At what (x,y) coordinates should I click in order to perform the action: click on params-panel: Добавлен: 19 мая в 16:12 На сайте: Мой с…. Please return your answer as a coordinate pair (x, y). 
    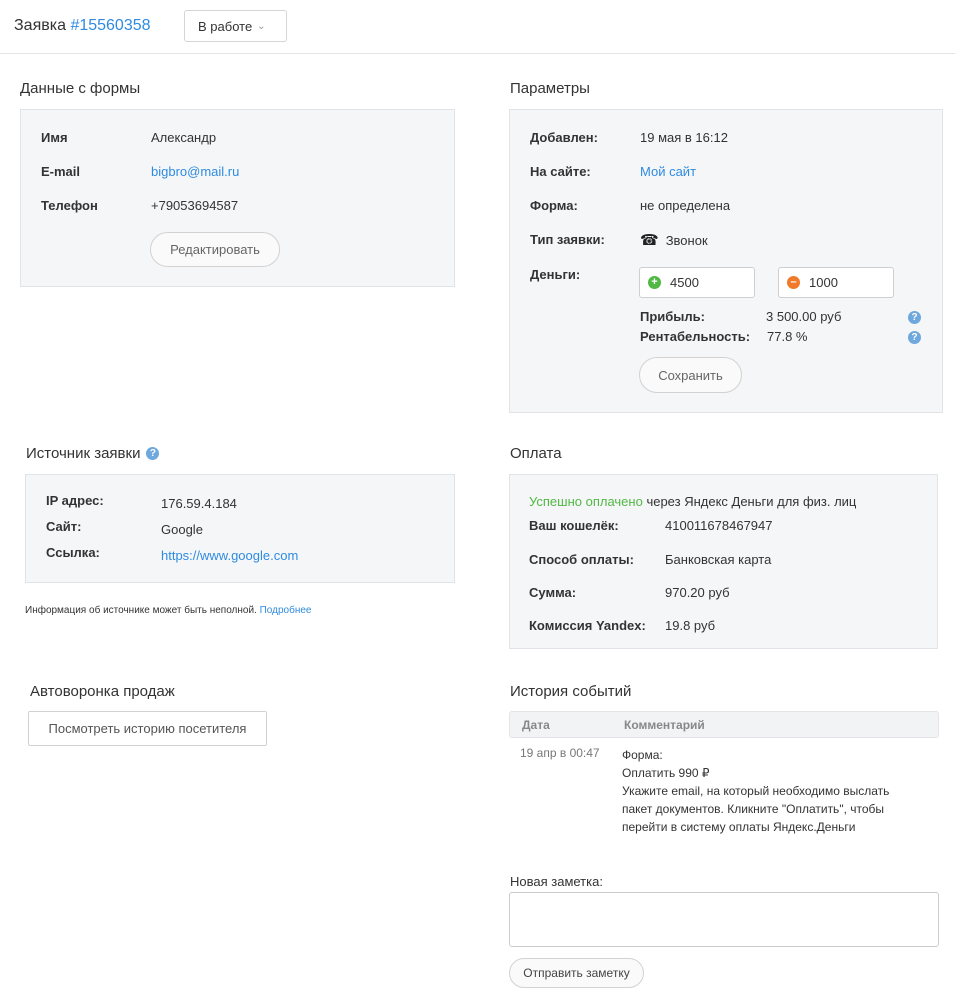
    Looking at the image, I should click on (726, 261).